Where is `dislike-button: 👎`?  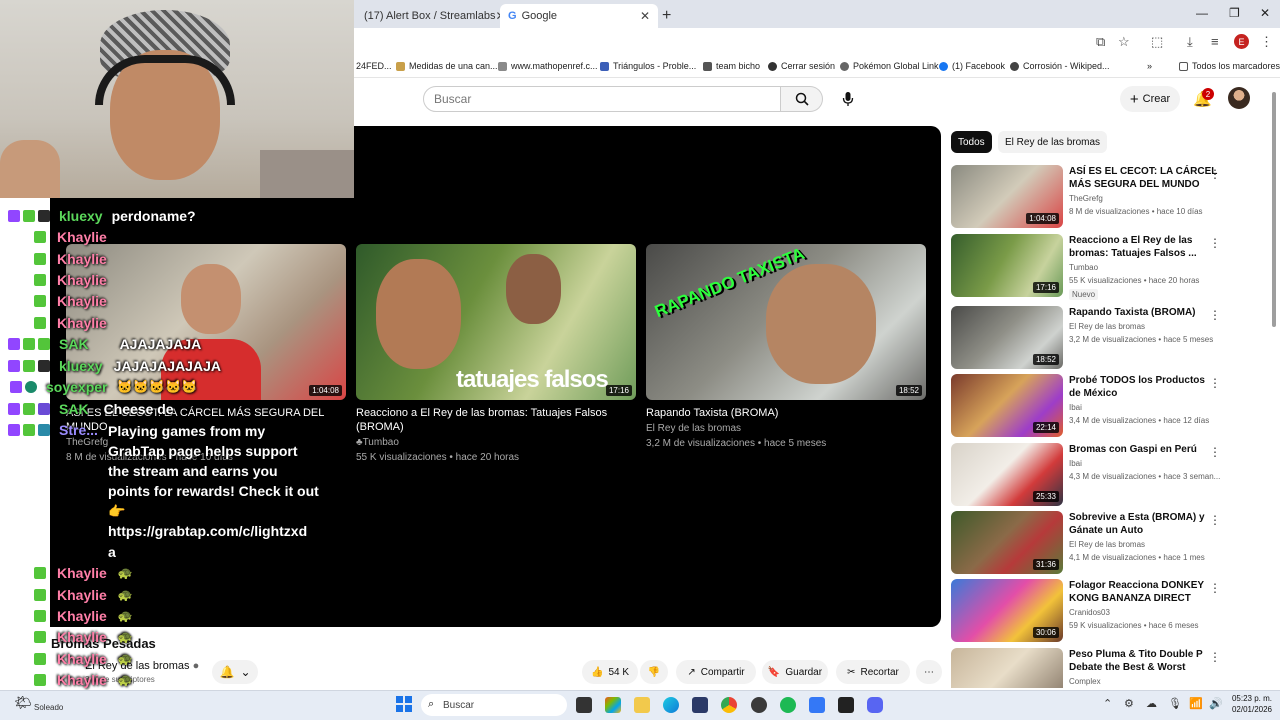
dislike-button: 👎 is located at coordinates (654, 672).